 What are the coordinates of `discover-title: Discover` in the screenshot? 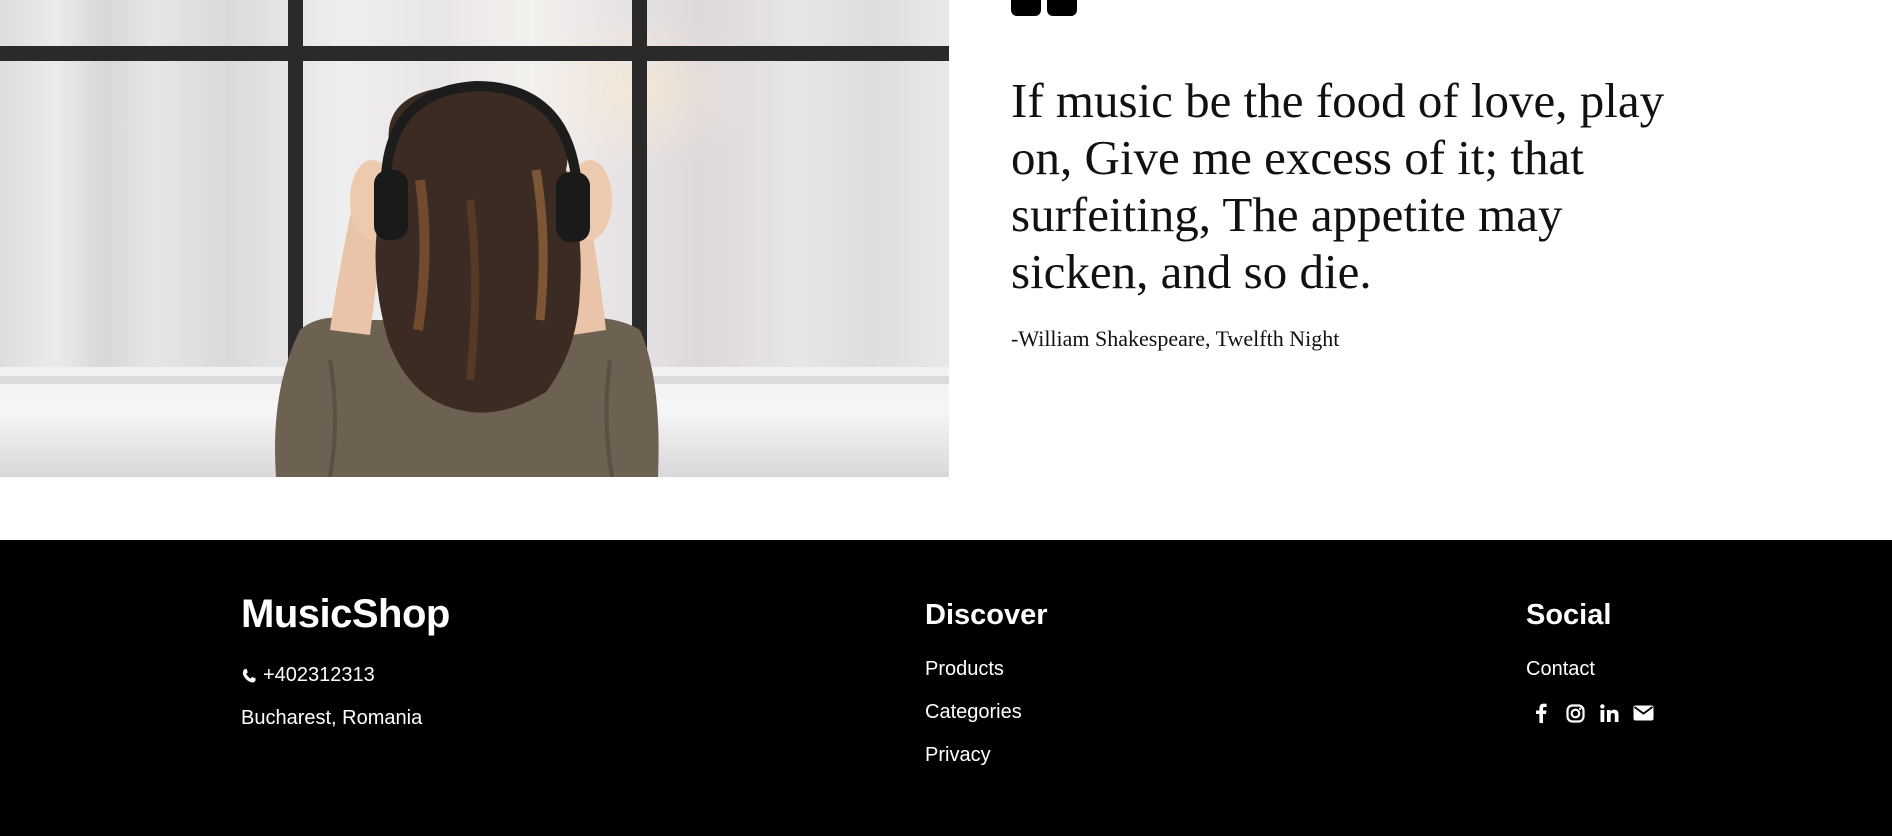 It's located at (986, 615).